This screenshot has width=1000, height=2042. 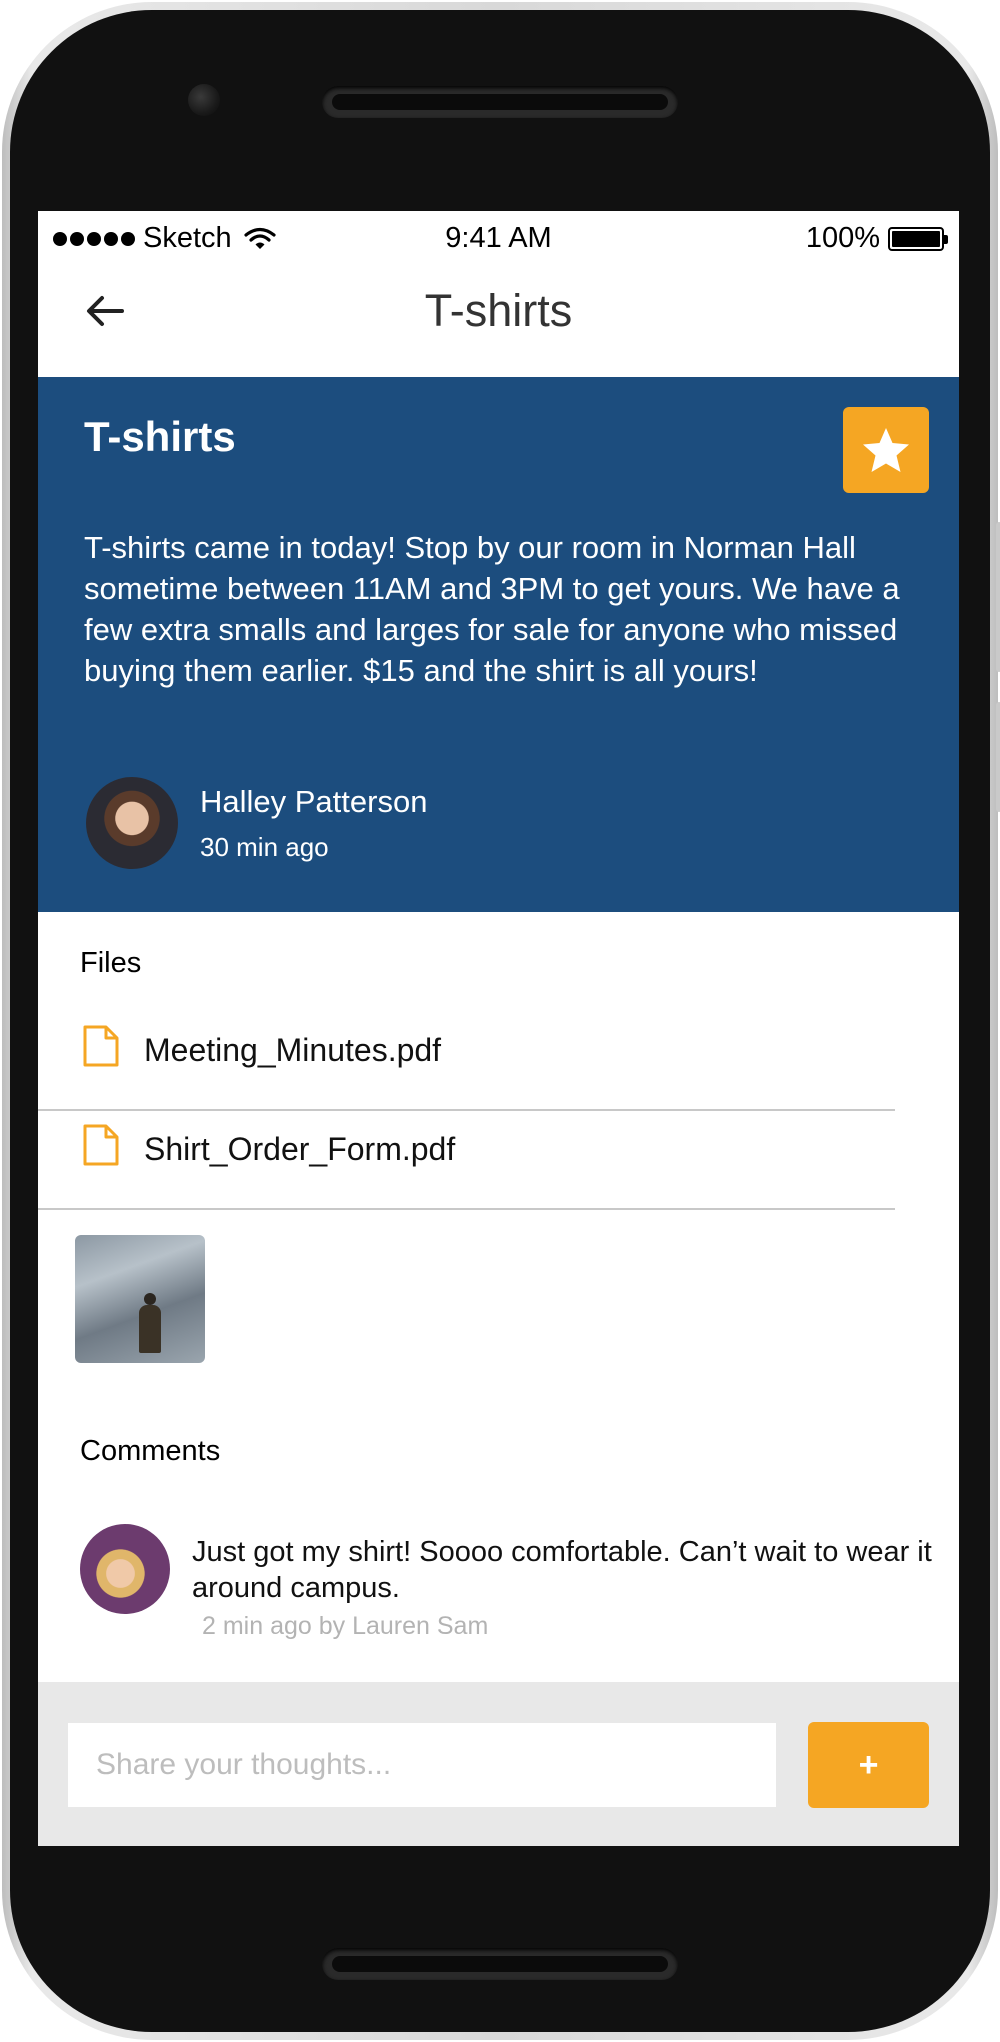 What do you see at coordinates (998, 597) in the screenshot?
I see `volume-button` at bounding box center [998, 597].